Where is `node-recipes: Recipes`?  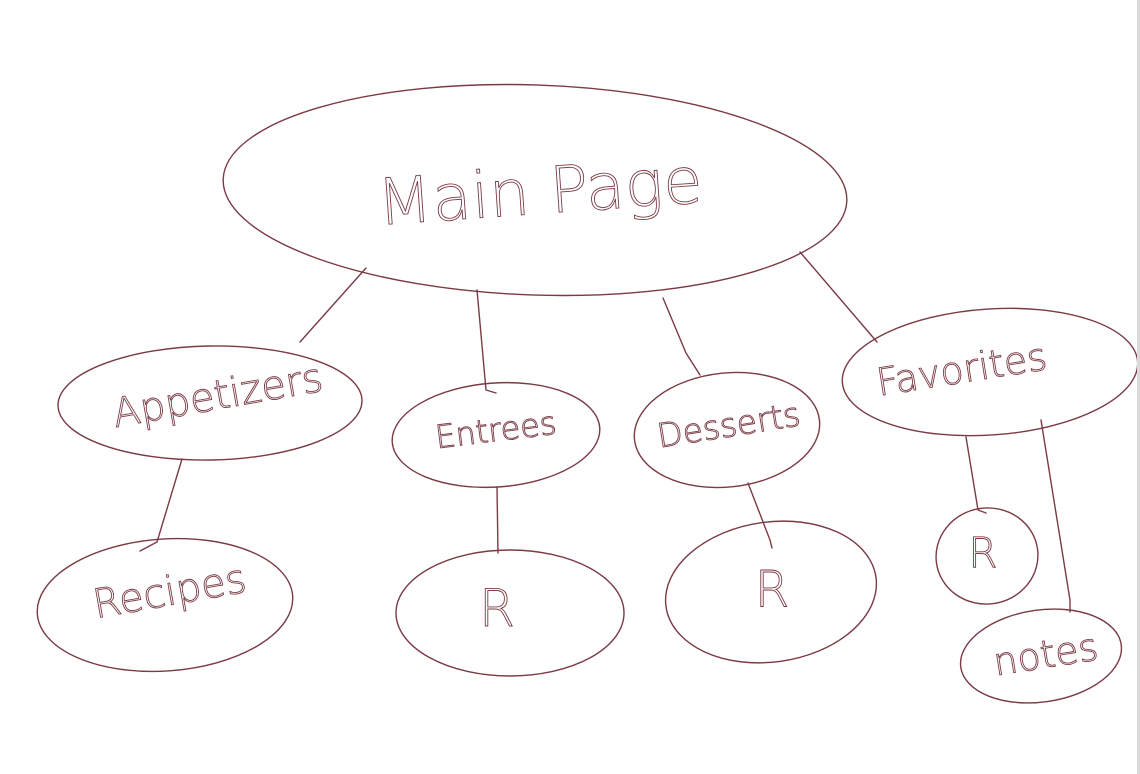 node-recipes: Recipes is located at coordinates (165, 605).